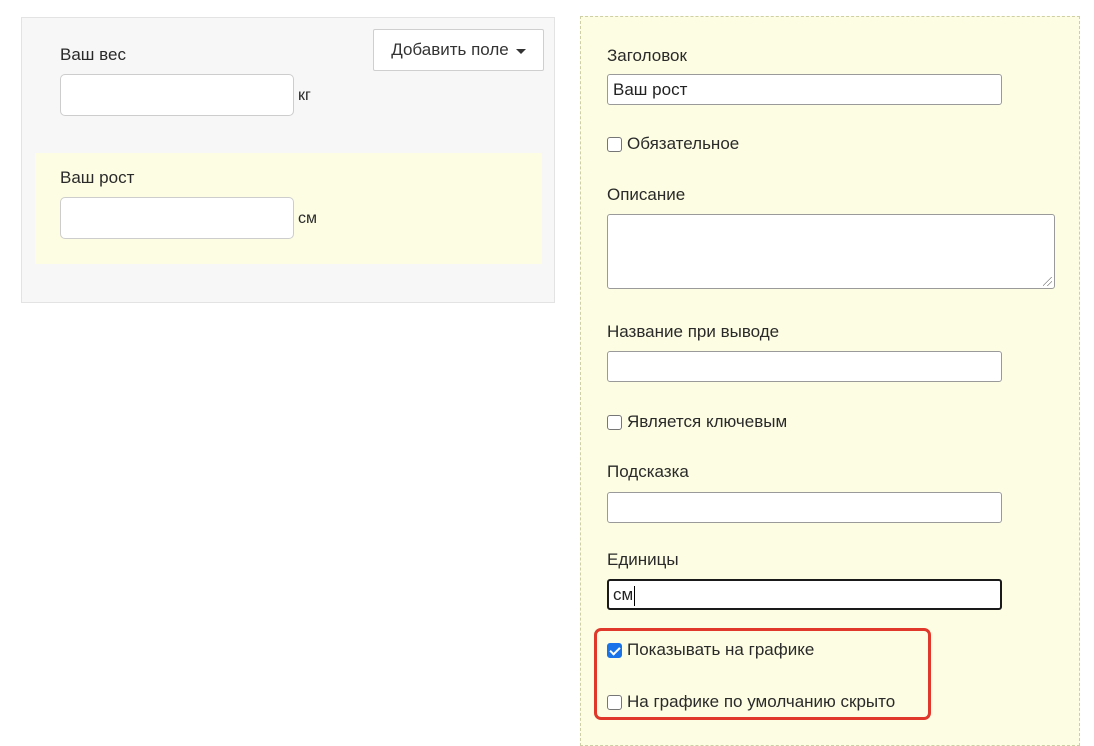 The width and height of the screenshot is (1094, 746). Describe the element at coordinates (831, 251) in the screenshot. I see `description-textarea` at that location.